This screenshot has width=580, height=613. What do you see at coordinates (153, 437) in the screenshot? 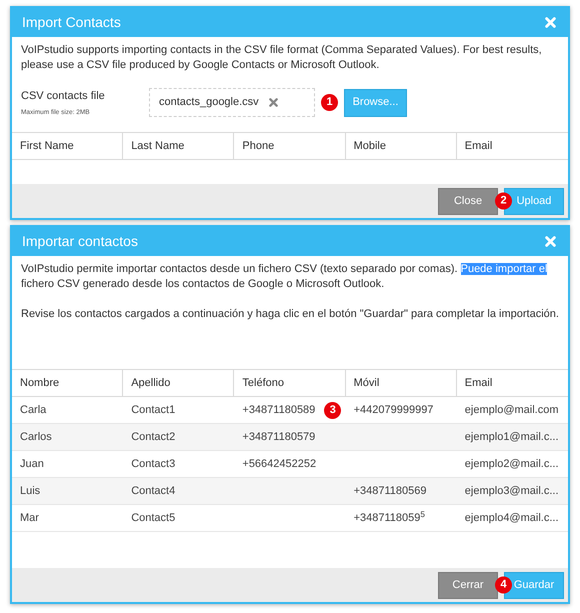
I see `table-cell-text: Contact2` at bounding box center [153, 437].